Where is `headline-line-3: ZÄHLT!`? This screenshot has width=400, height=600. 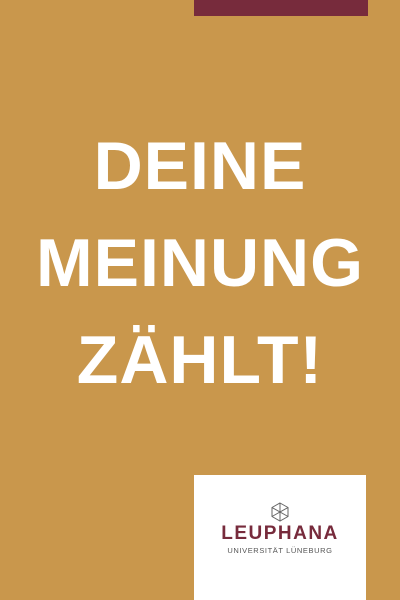 headline-line-3: ZÄHLT! is located at coordinates (200, 360).